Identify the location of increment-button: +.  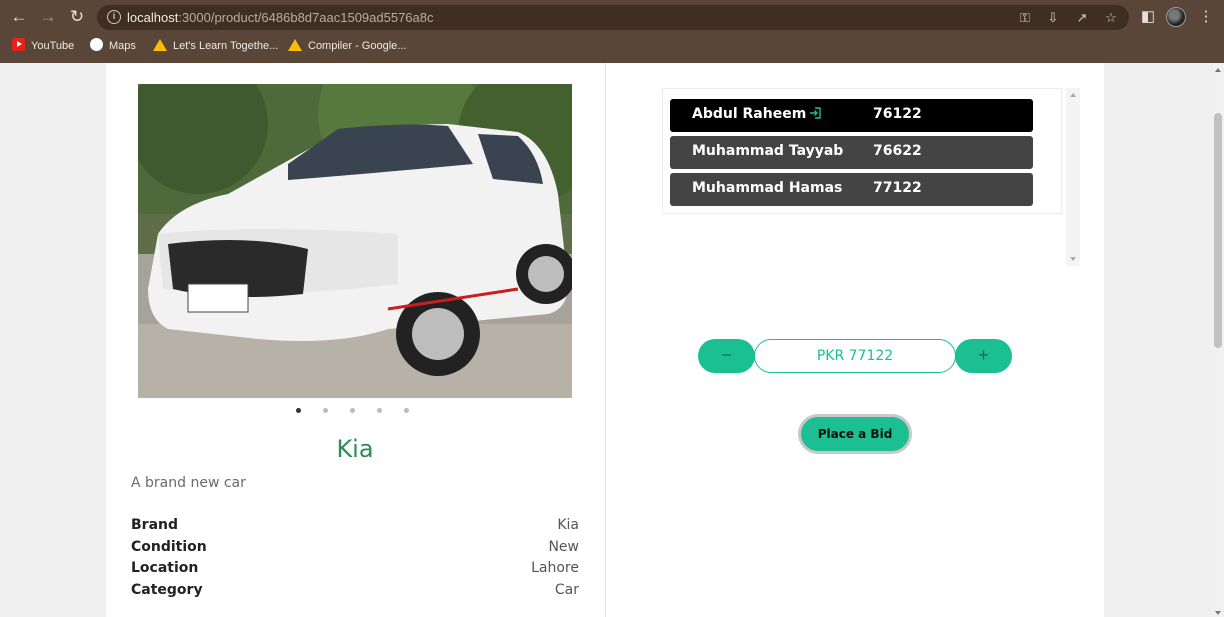
(983, 356).